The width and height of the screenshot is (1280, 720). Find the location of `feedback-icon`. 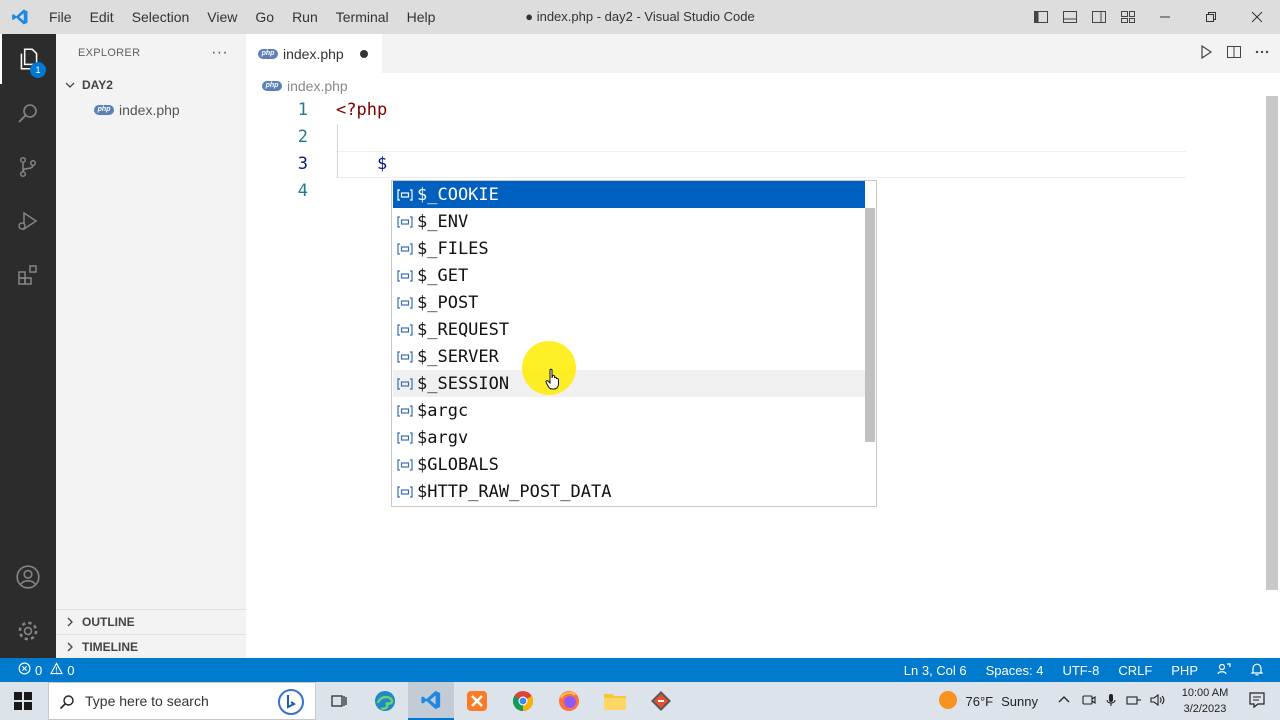

feedback-icon is located at coordinates (1224, 670).